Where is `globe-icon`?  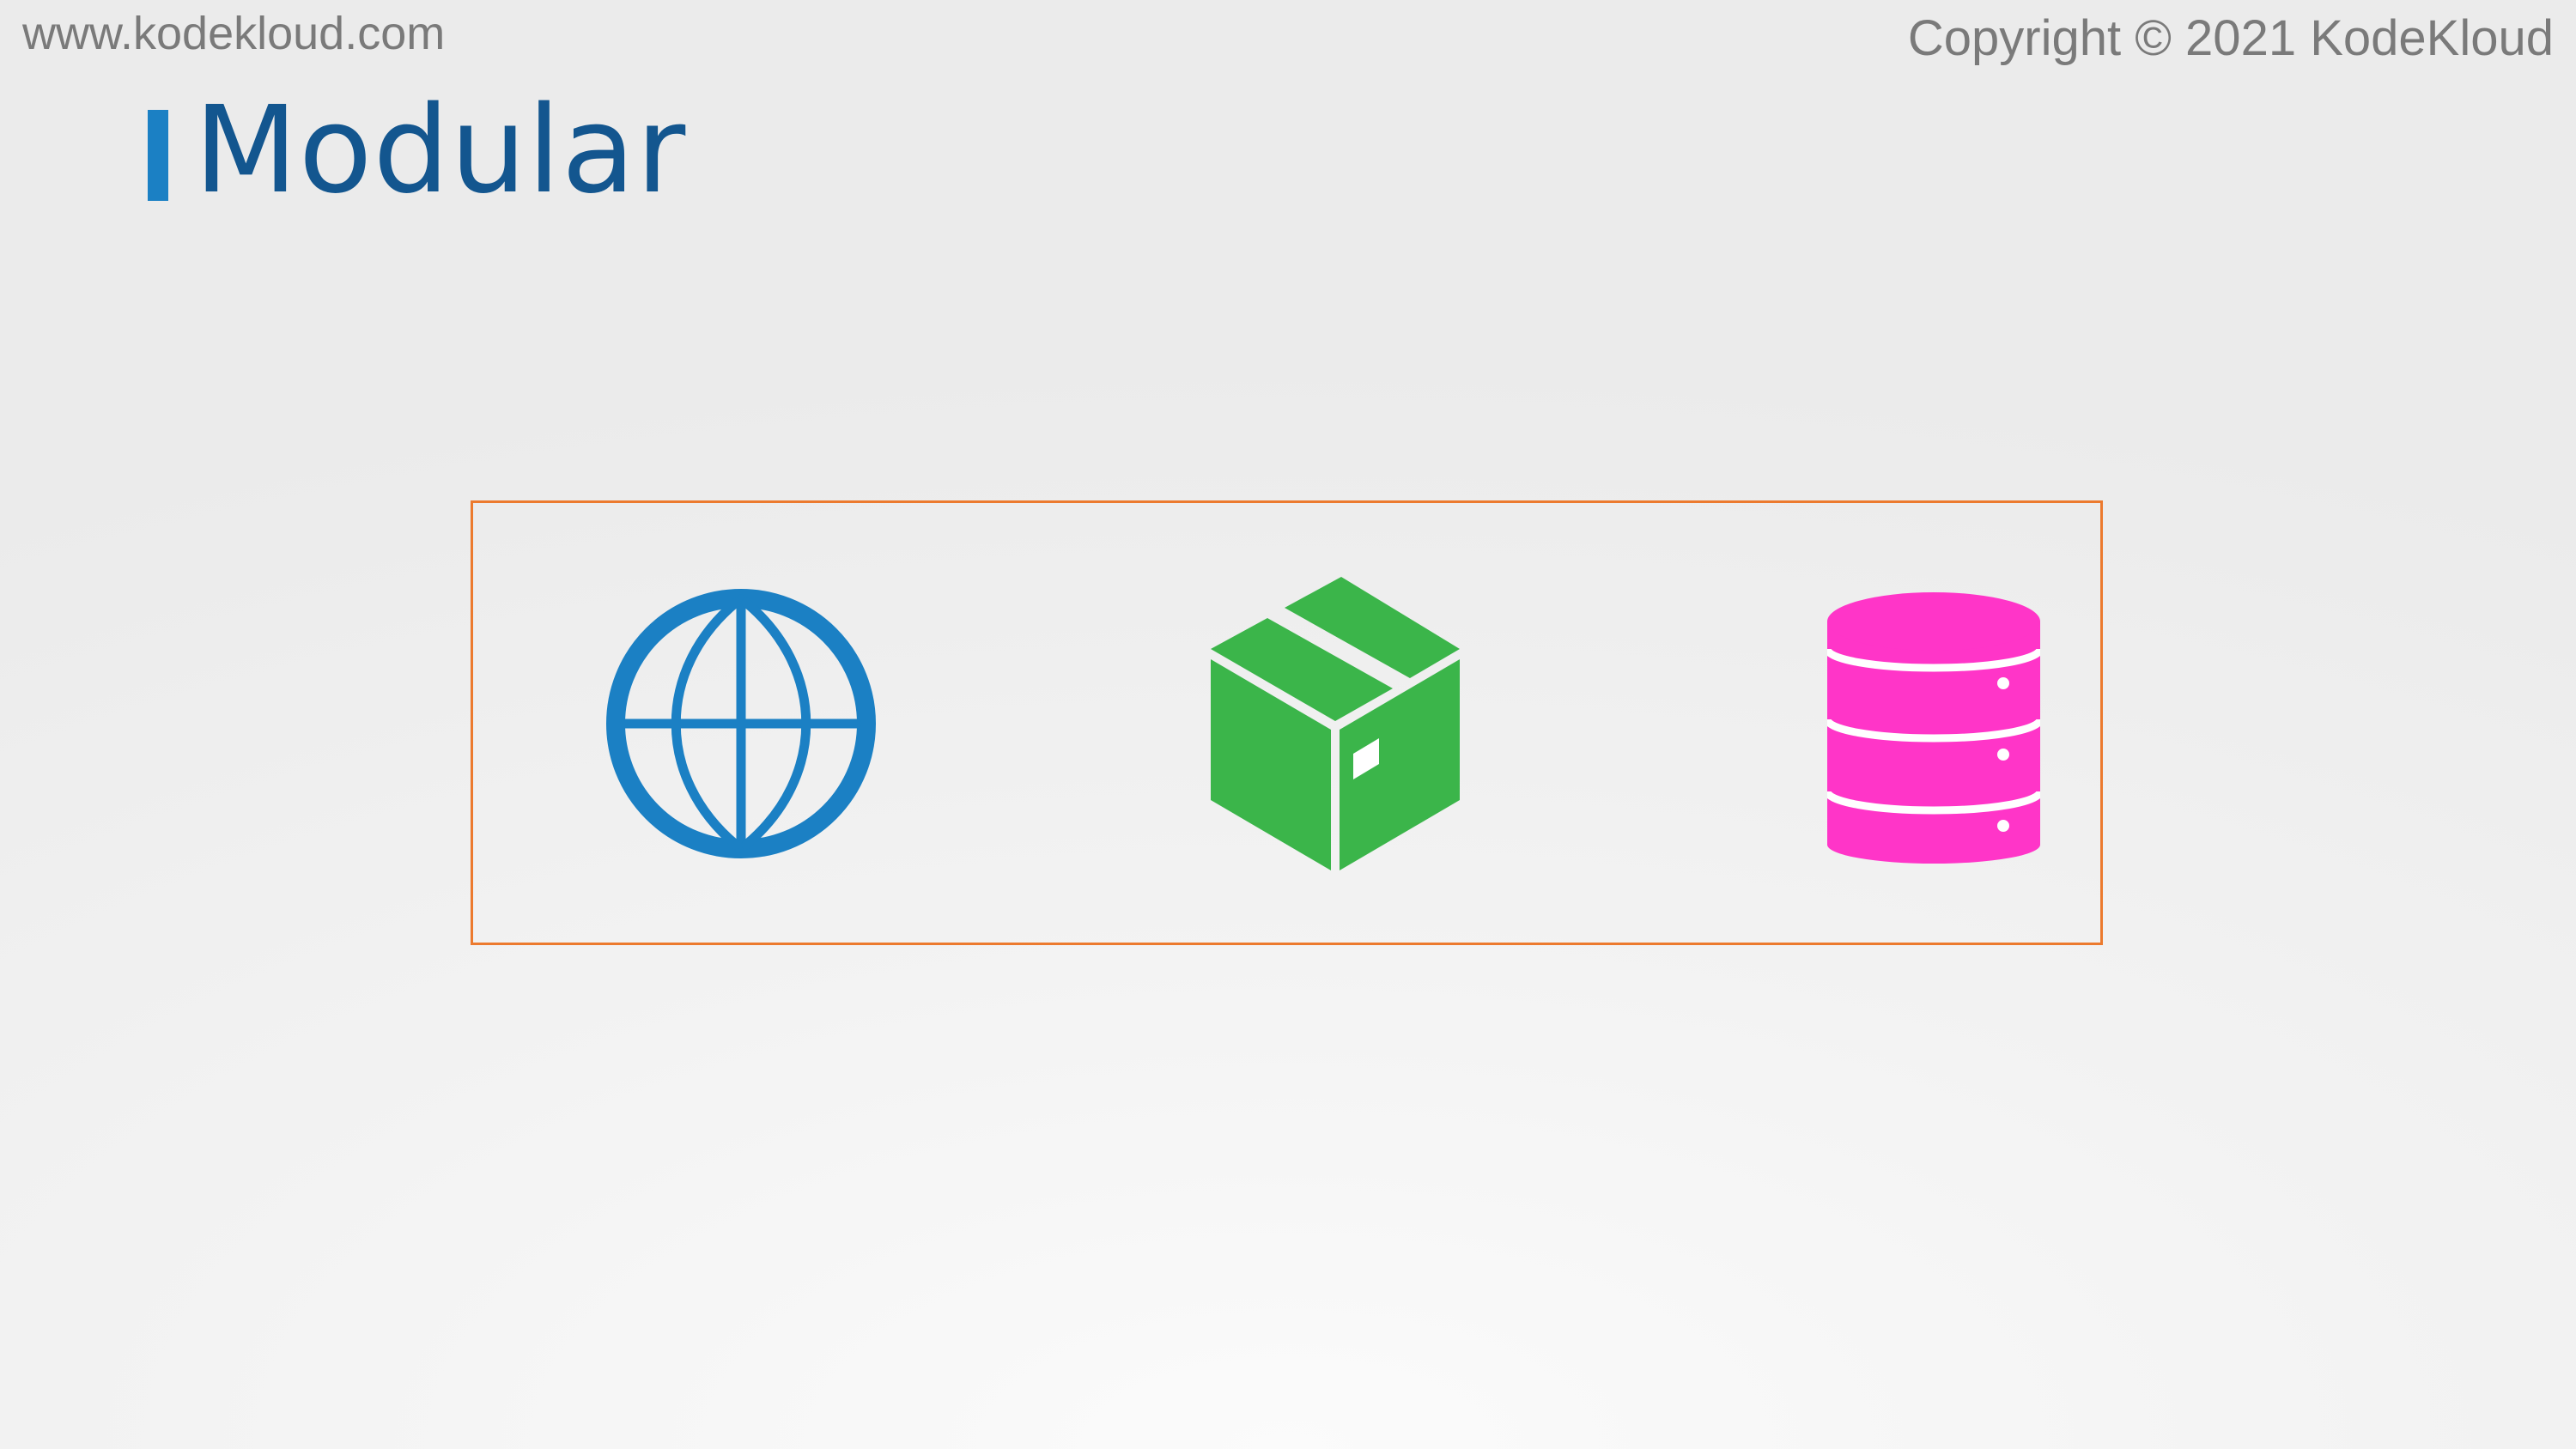 globe-icon is located at coordinates (741, 723).